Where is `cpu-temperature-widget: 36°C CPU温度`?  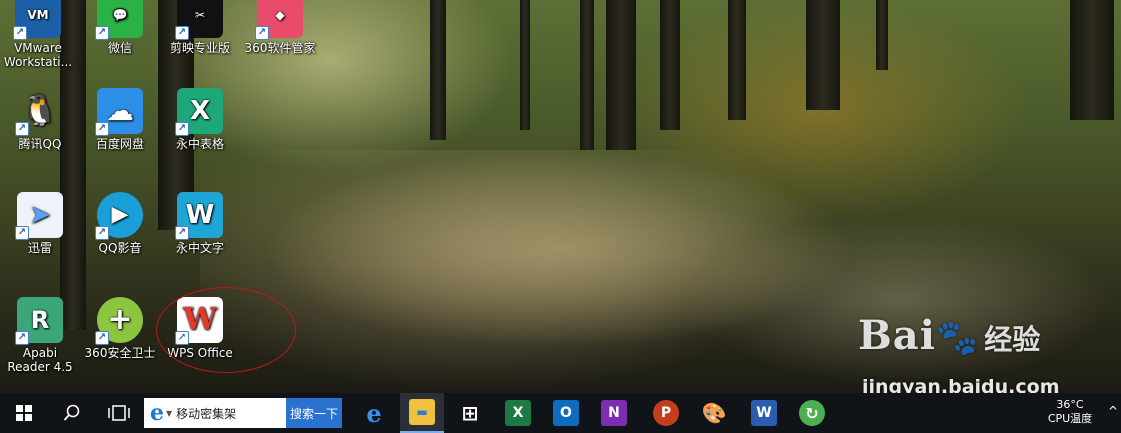 cpu-temperature-widget: 36°C CPU温度 is located at coordinates (1070, 412).